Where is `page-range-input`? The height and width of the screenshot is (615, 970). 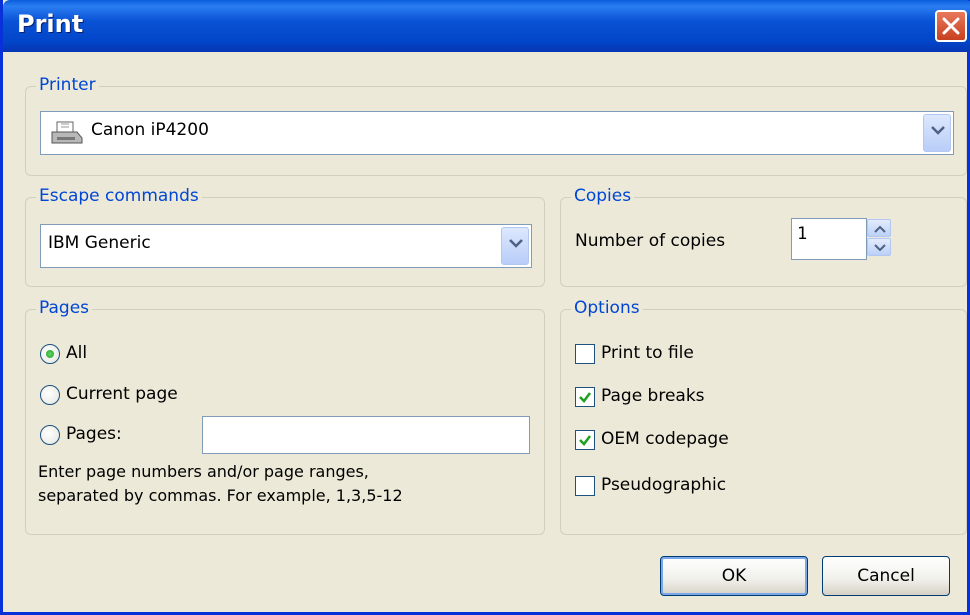 page-range-input is located at coordinates (366, 435).